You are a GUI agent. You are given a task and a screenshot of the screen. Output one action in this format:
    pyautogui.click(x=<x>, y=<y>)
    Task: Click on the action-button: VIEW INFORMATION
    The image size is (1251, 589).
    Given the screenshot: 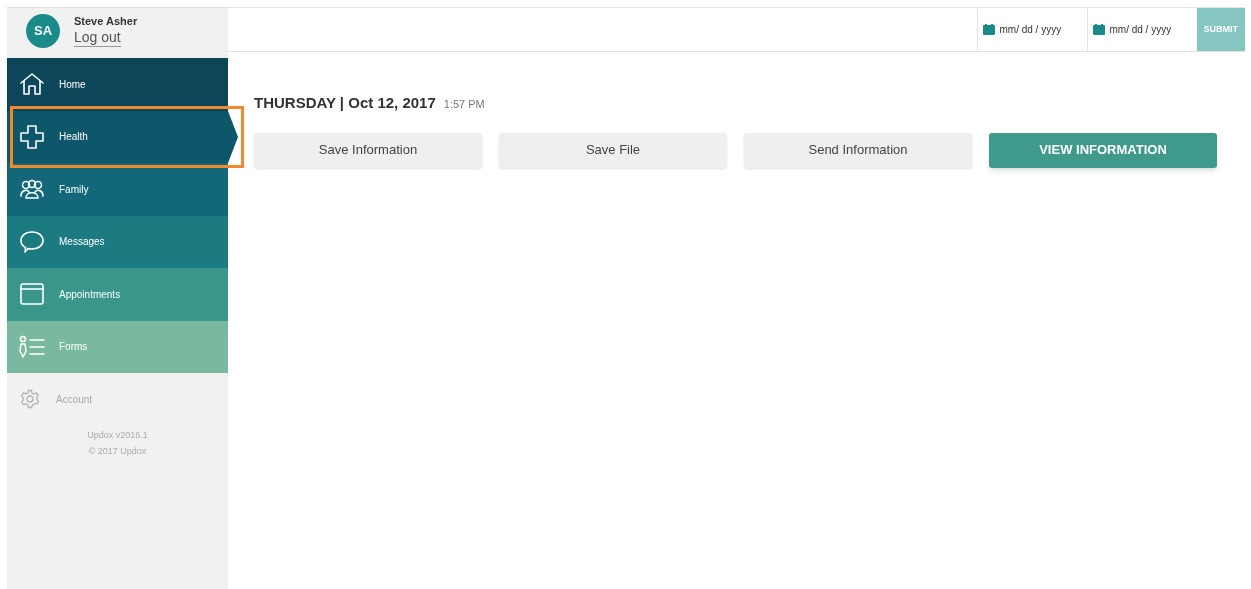 What is the action you would take?
    pyautogui.click(x=1103, y=150)
    